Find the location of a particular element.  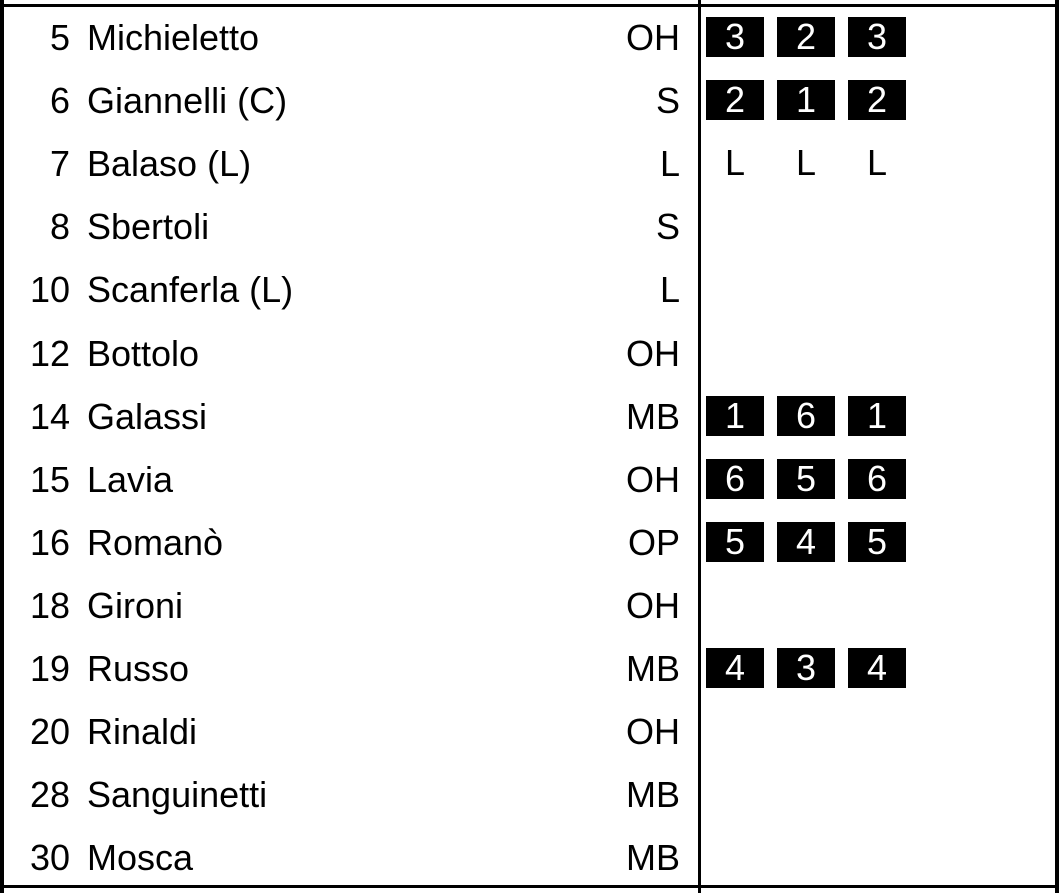

player-number: 12 is located at coordinates (49, 353).